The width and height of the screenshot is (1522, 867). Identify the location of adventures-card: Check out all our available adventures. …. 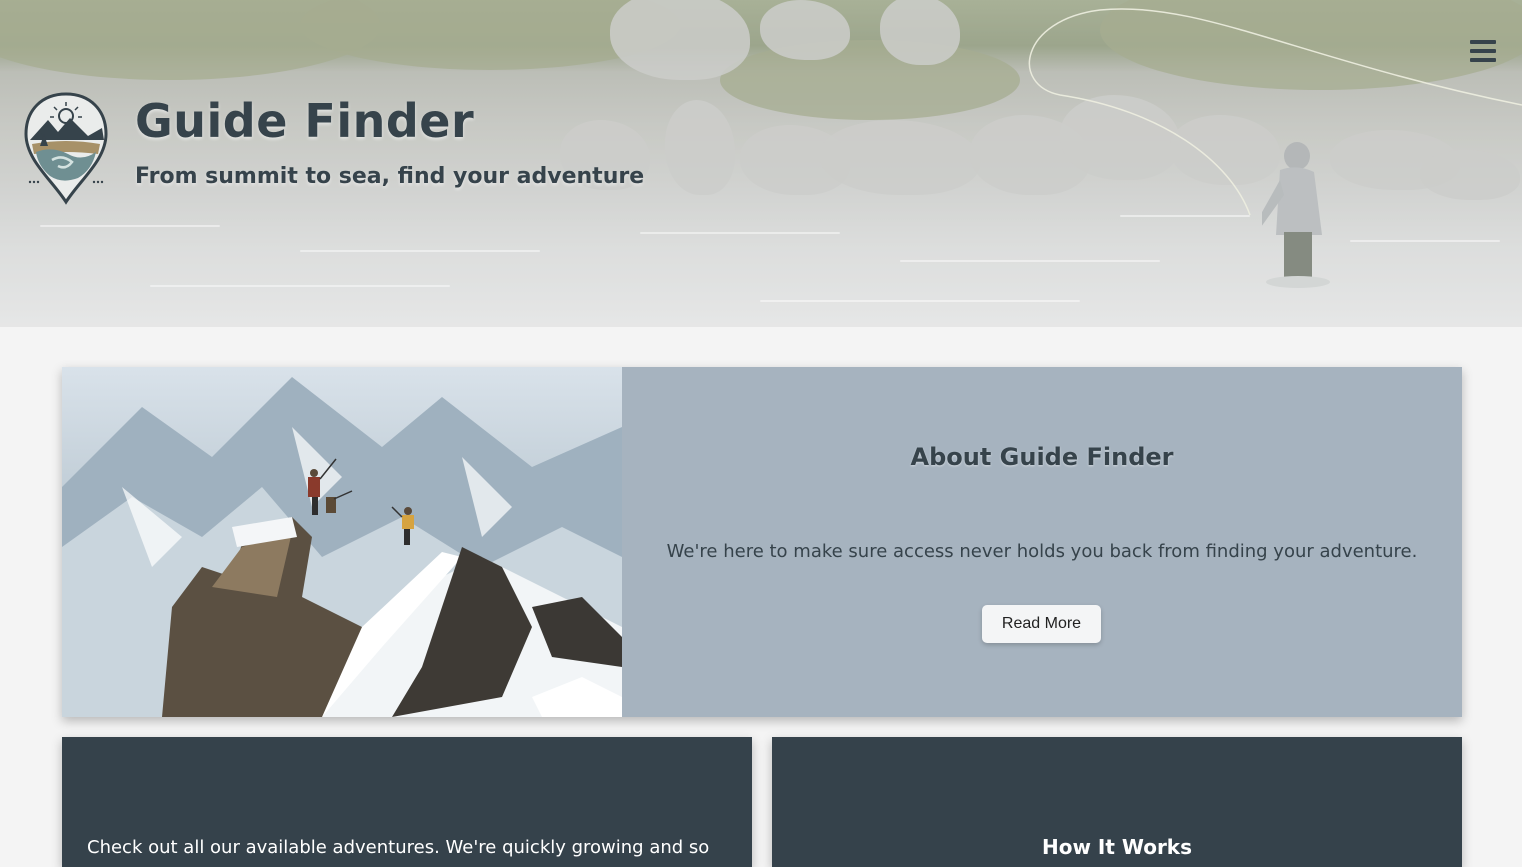
(407, 802).